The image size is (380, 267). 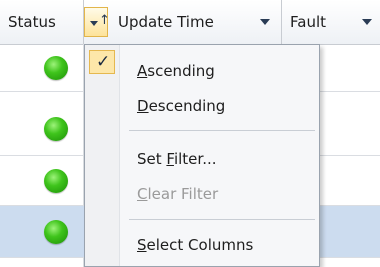 What do you see at coordinates (331, 22) in the screenshot?
I see `column-header-fault: Fault` at bounding box center [331, 22].